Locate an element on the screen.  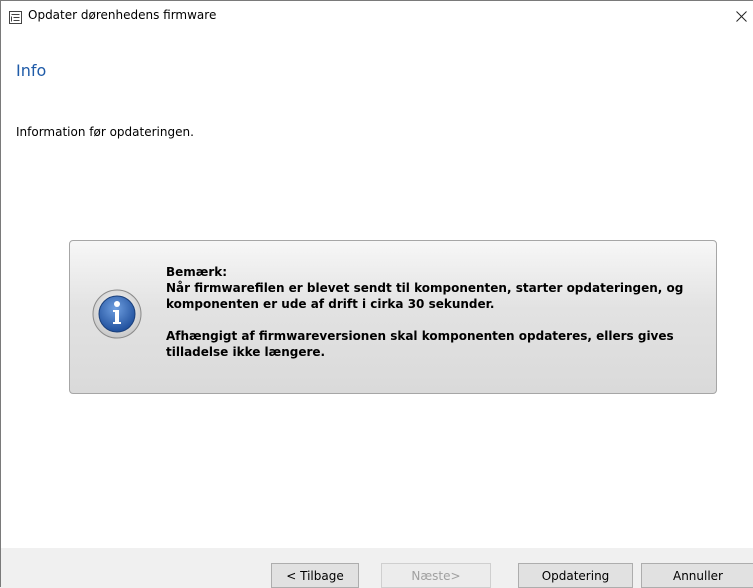
notice-label: Bemærk: is located at coordinates (197, 272).